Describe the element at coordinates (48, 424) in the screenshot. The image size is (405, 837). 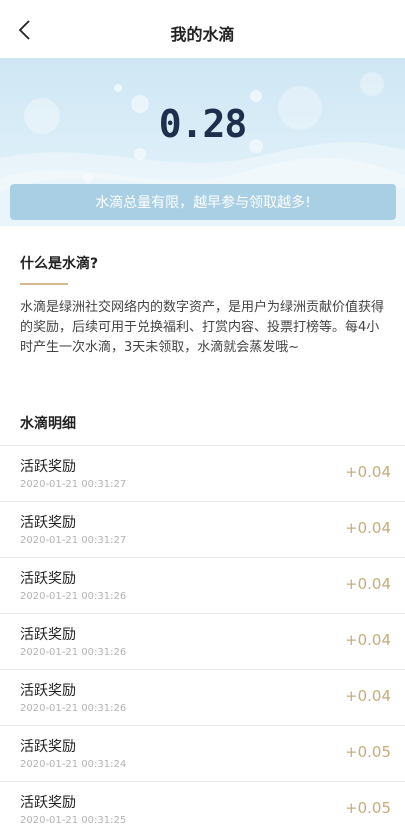
I see `details-title: 水滴明细` at that location.